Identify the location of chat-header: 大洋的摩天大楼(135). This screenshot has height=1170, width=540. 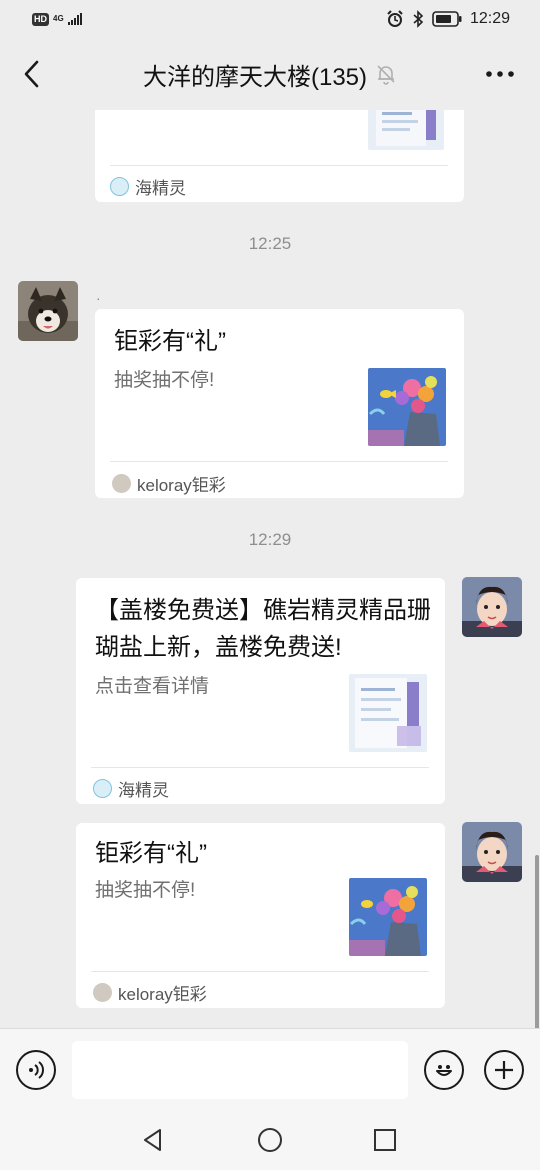
(270, 74).